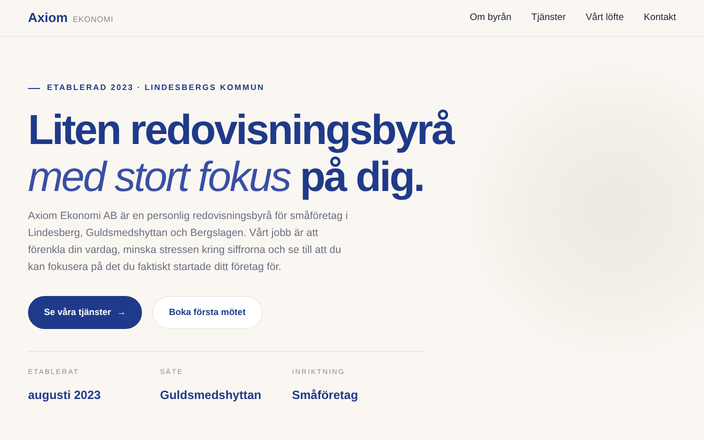 The height and width of the screenshot is (440, 704). Describe the element at coordinates (605, 18) in the screenshot. I see `nav-link: Vårt löfte` at that location.